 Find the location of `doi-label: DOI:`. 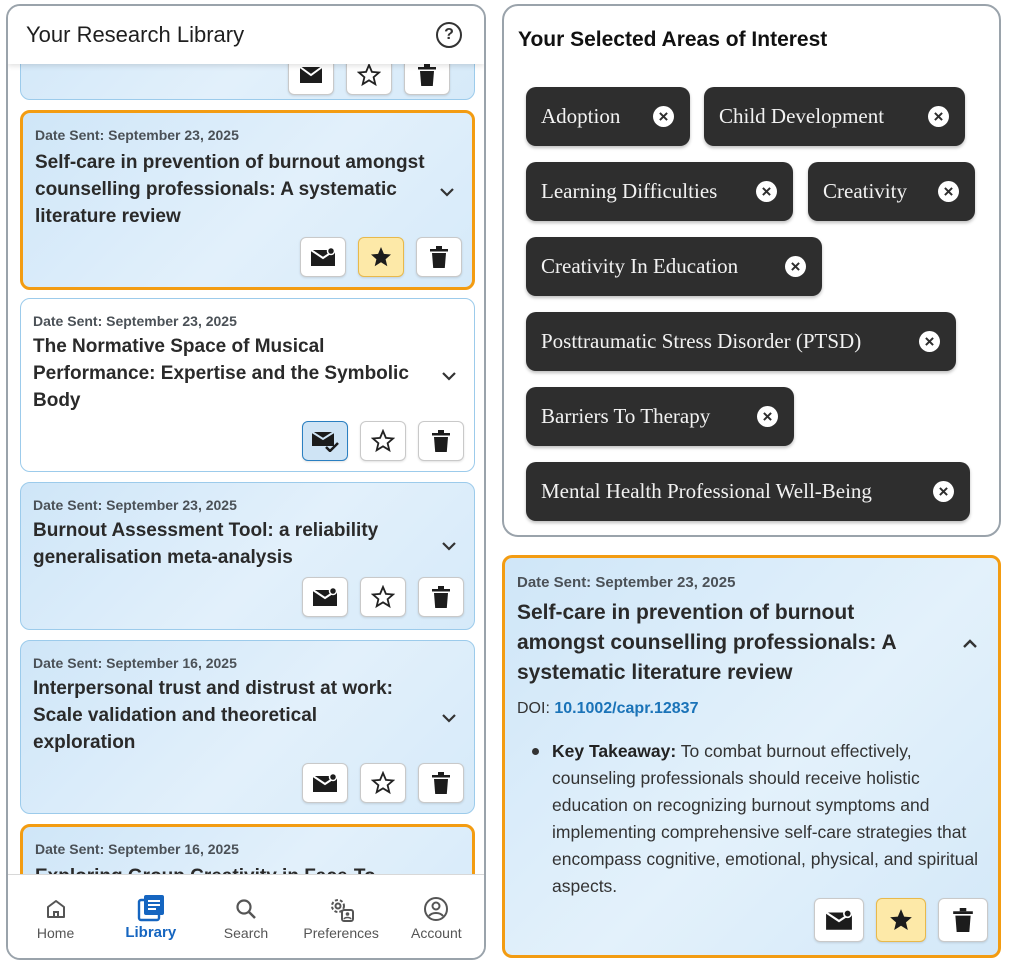

doi-label: DOI: is located at coordinates (533, 708).